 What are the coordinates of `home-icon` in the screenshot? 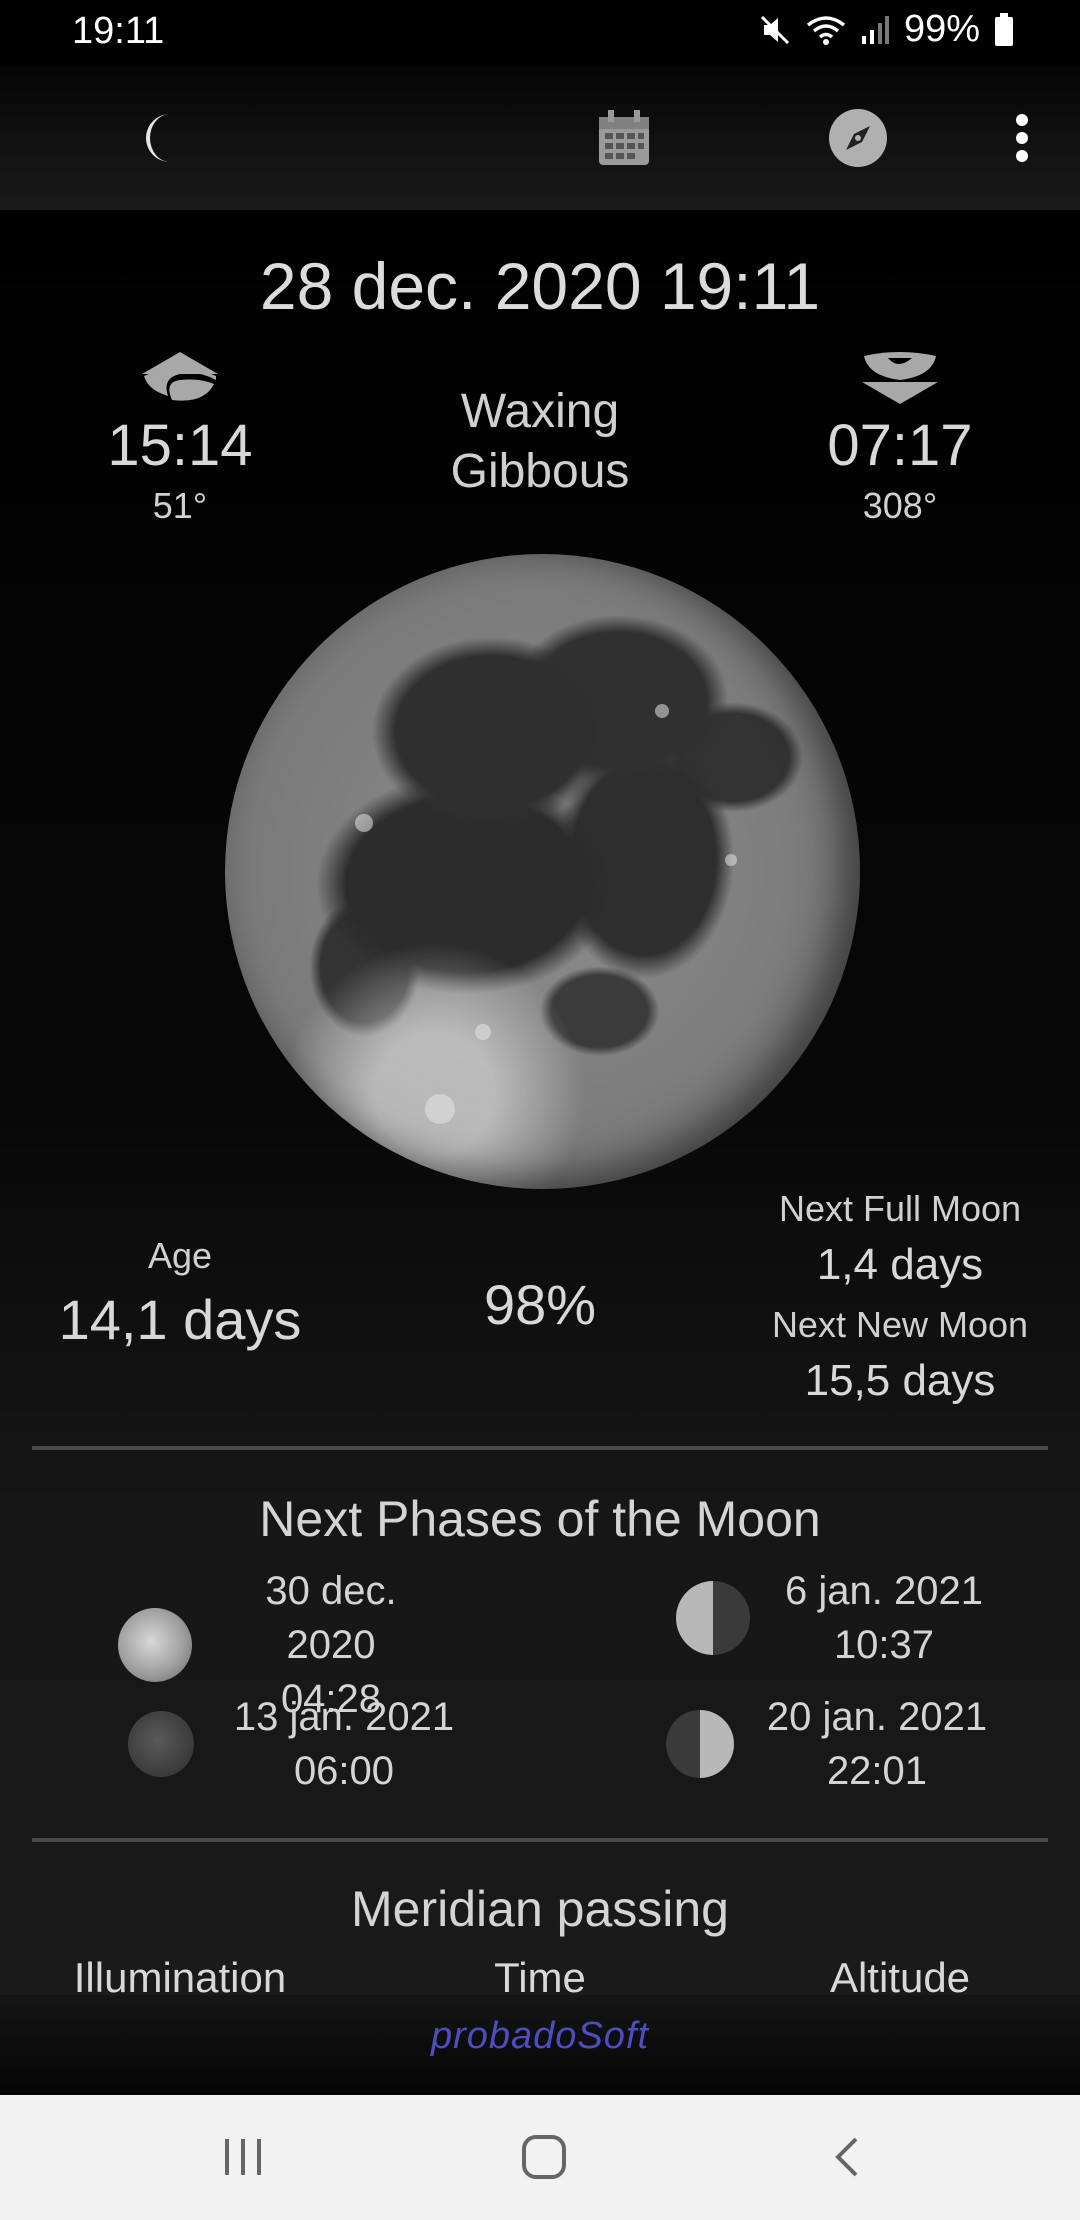 It's located at (544, 2157).